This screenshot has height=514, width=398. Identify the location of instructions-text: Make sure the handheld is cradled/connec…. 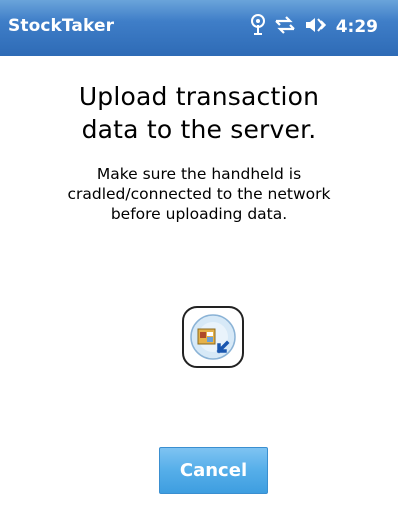
(199, 194).